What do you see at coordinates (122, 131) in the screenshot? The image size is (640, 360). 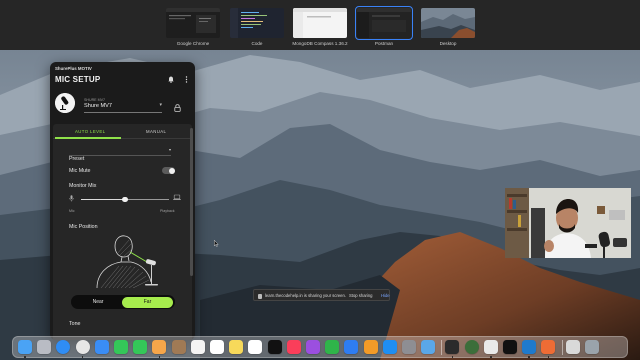 I see `mode-tabs: AUTO LEVEL MANUAL` at bounding box center [122, 131].